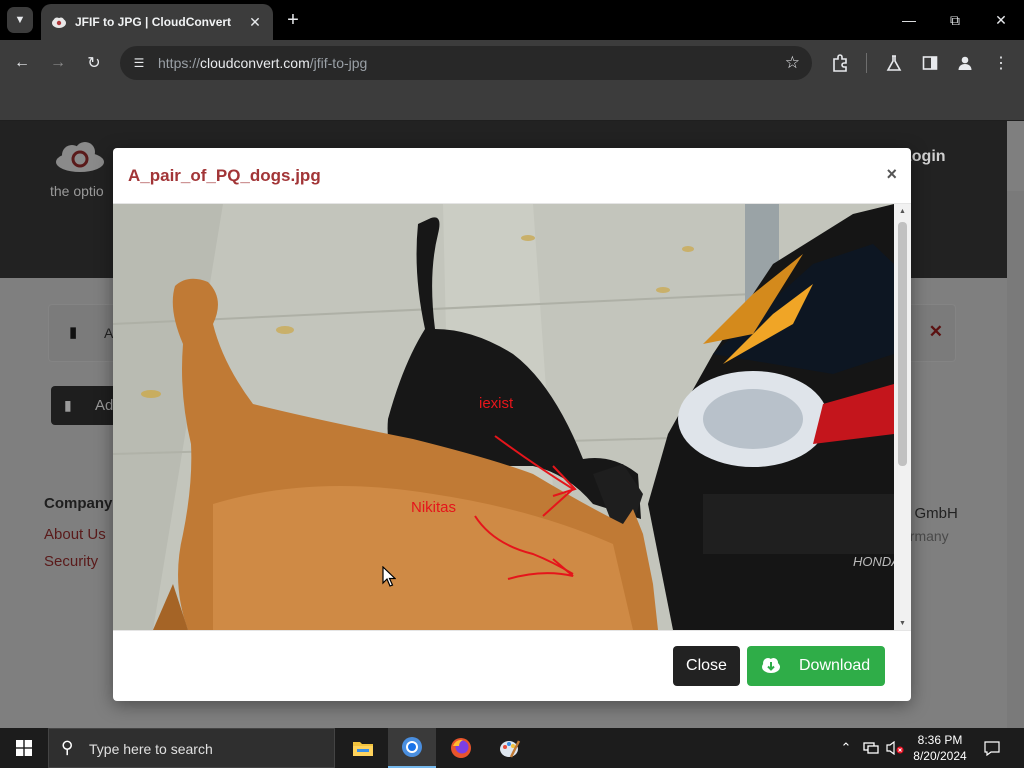 This screenshot has width=1024, height=768. Describe the element at coordinates (73, 332) in the screenshot. I see `file-icon: ▮` at that location.